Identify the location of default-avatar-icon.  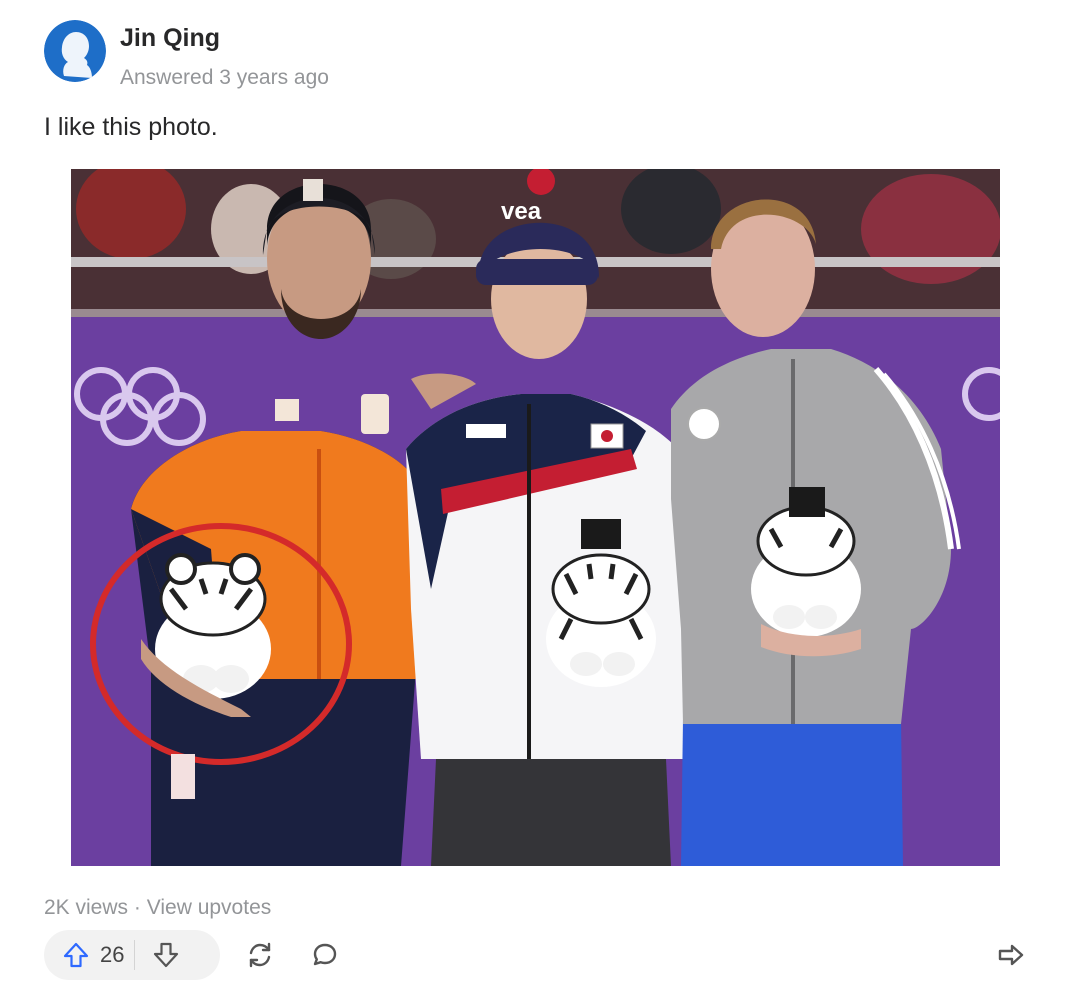
(75, 51).